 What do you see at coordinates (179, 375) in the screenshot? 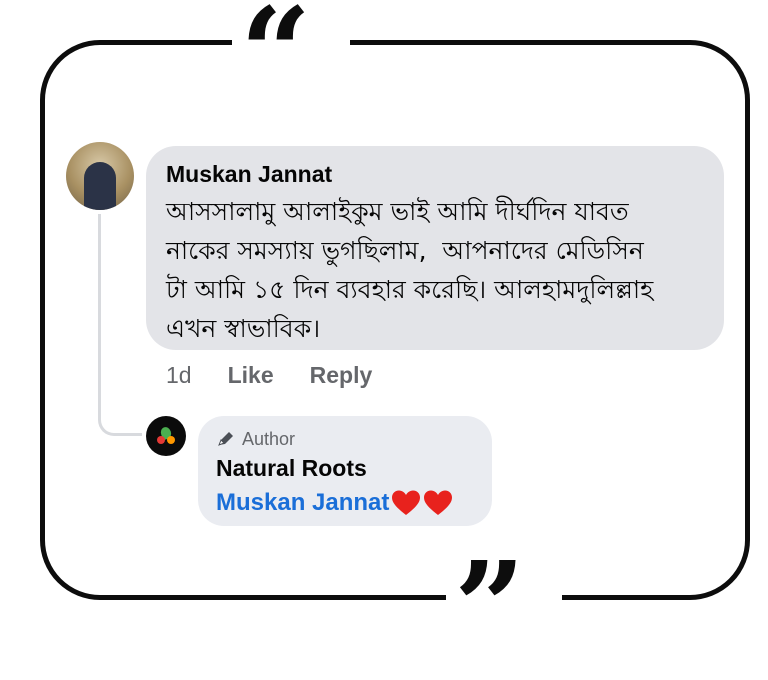
I see `comment-timestamp: 1d` at bounding box center [179, 375].